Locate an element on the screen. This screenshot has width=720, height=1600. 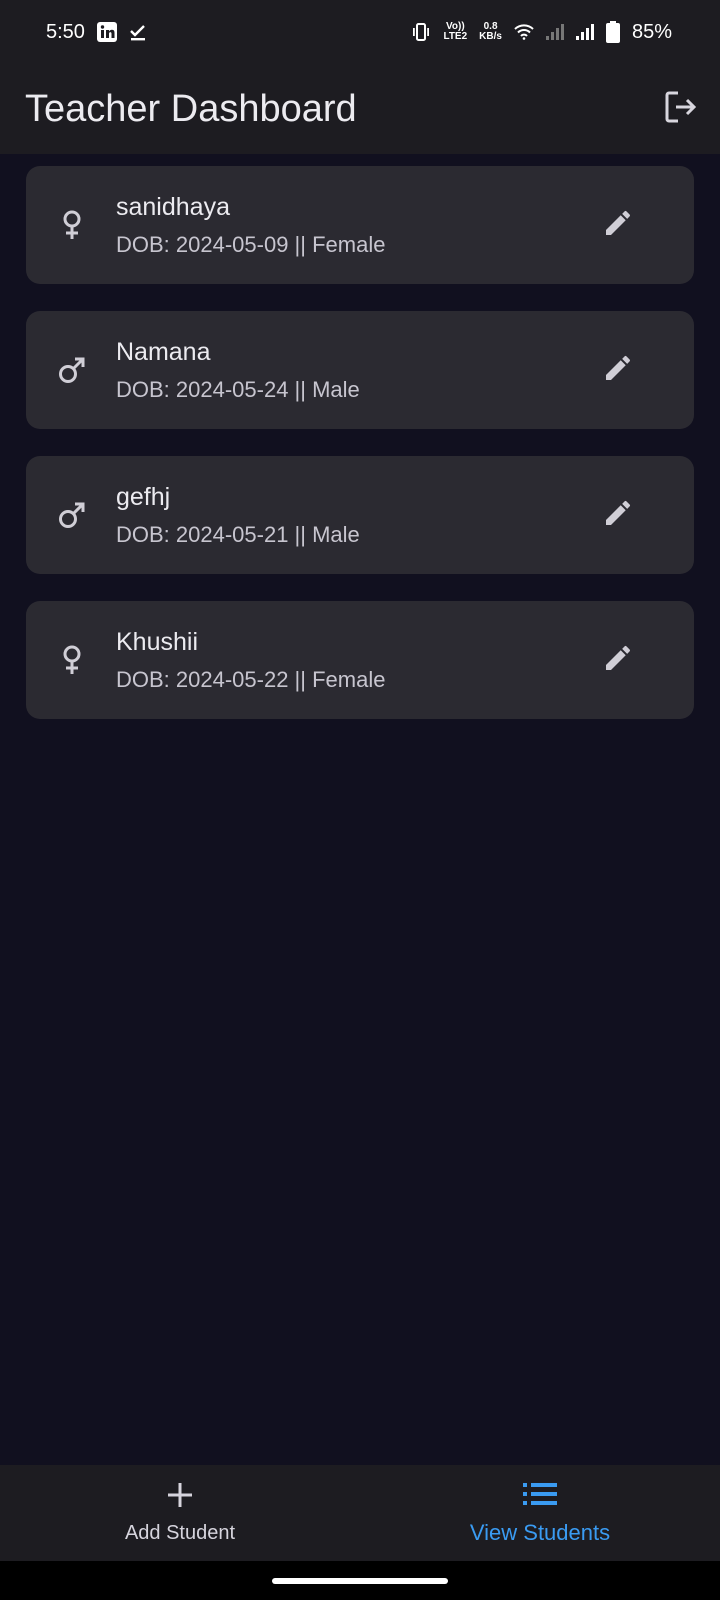
network-speed: 0.8 KB/s is located at coordinates (490, 32).